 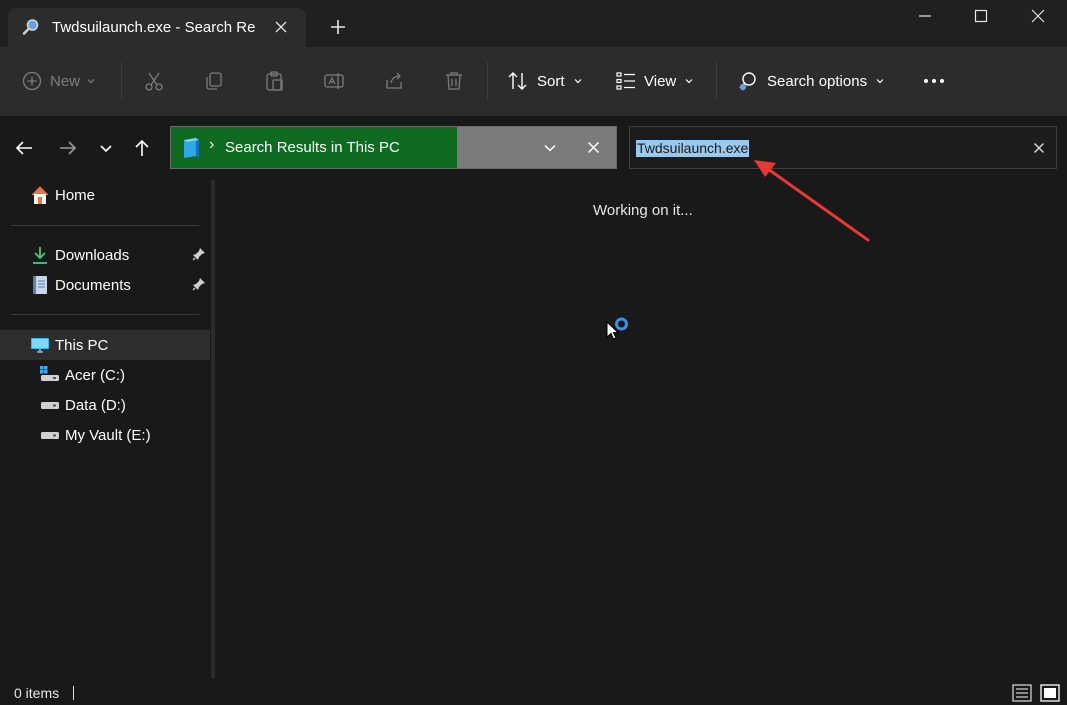 What do you see at coordinates (812, 201) in the screenshot?
I see `annotation-arrow` at bounding box center [812, 201].